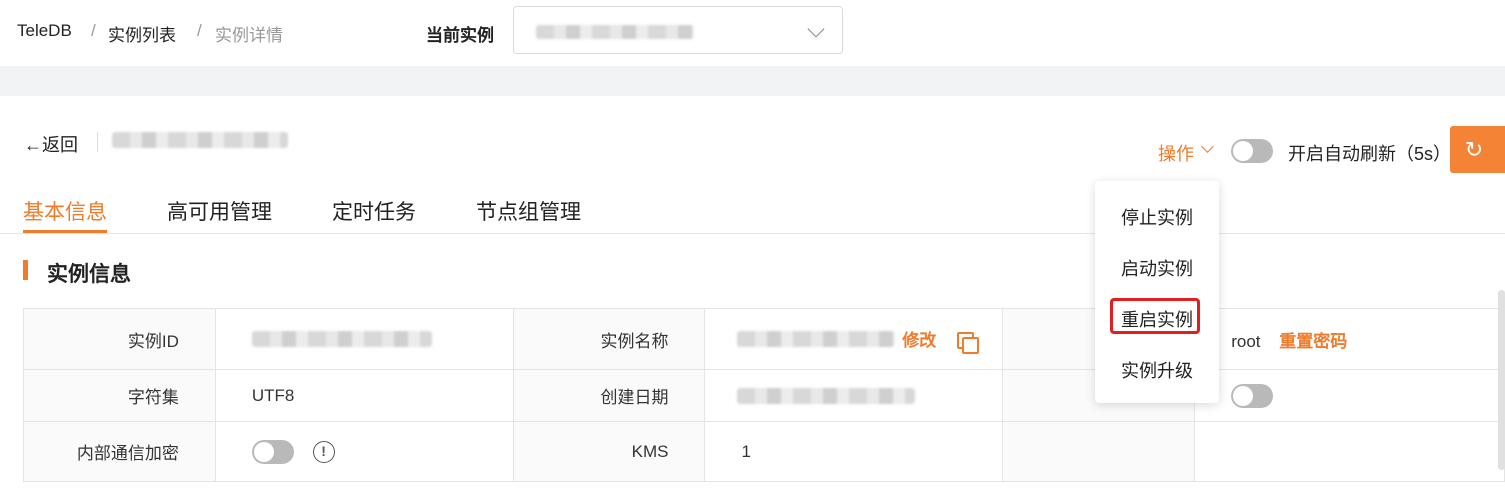  I want to click on divider, so click(97, 142).